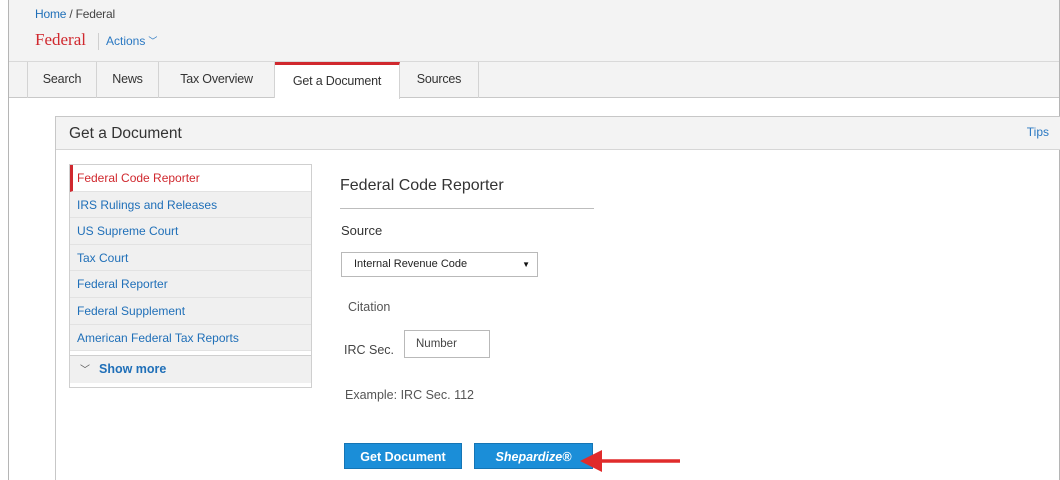  Describe the element at coordinates (190, 178) in the screenshot. I see `sidebar-item-federal-code-reporter: Federal Code Reporter` at that location.